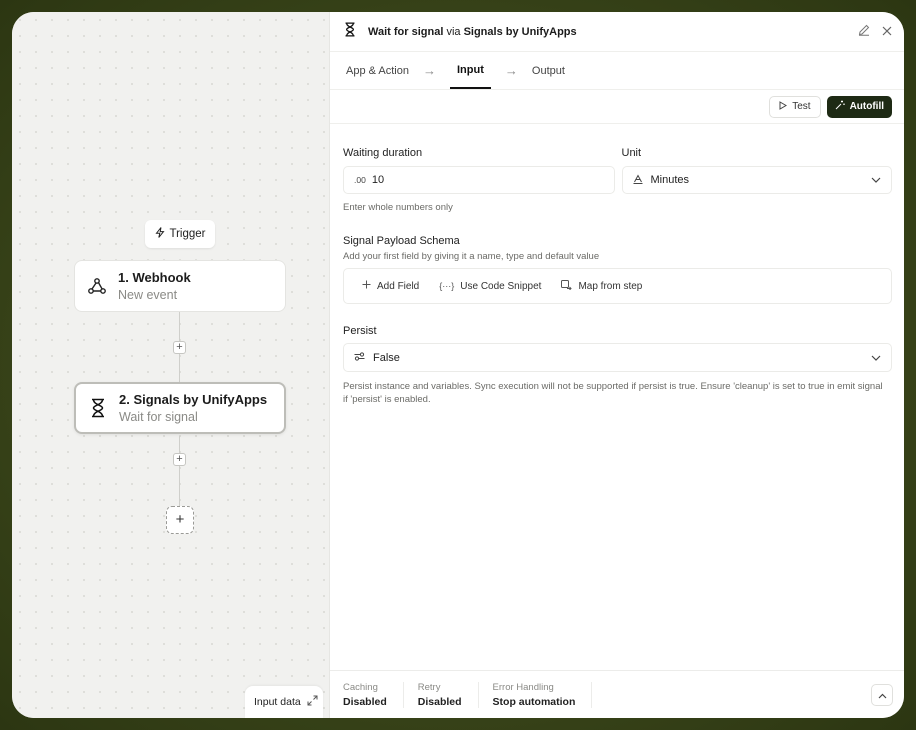  What do you see at coordinates (887, 32) in the screenshot?
I see `close-icon` at bounding box center [887, 32].